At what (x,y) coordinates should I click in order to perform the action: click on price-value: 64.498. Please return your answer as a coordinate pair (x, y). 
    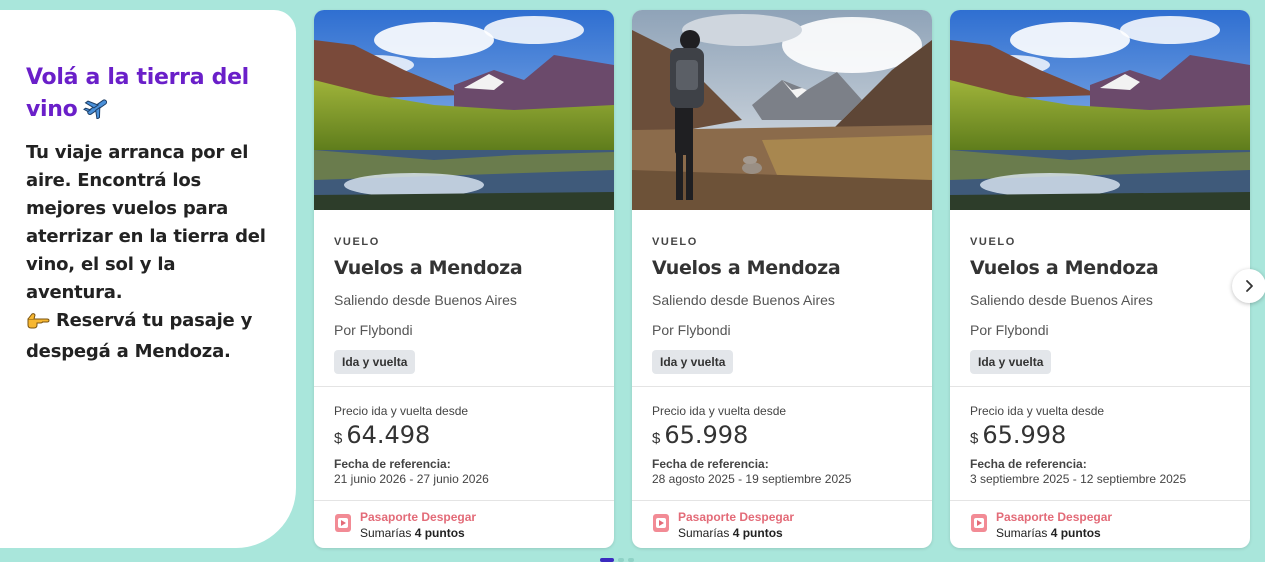
    Looking at the image, I should click on (388, 435).